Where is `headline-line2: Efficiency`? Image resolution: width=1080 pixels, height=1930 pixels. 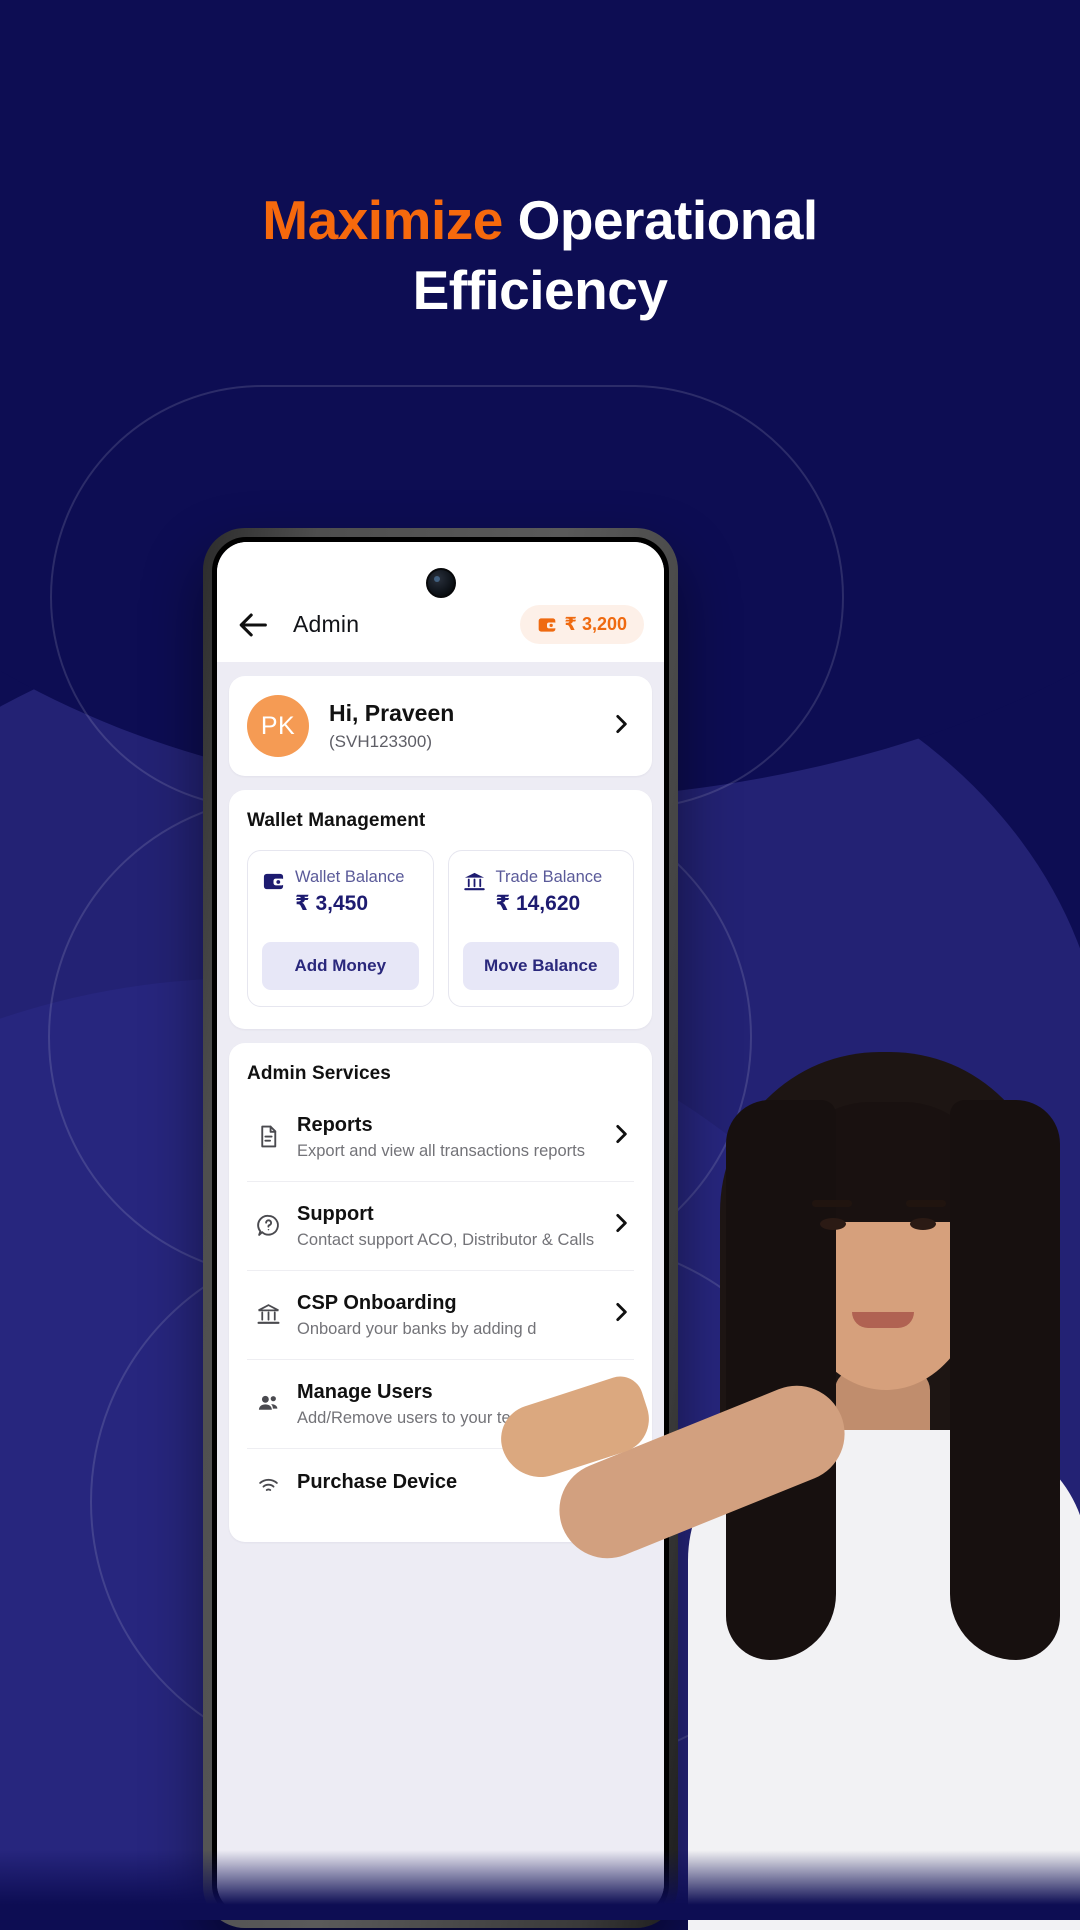
headline-line2: Efficiency is located at coordinates (540, 289).